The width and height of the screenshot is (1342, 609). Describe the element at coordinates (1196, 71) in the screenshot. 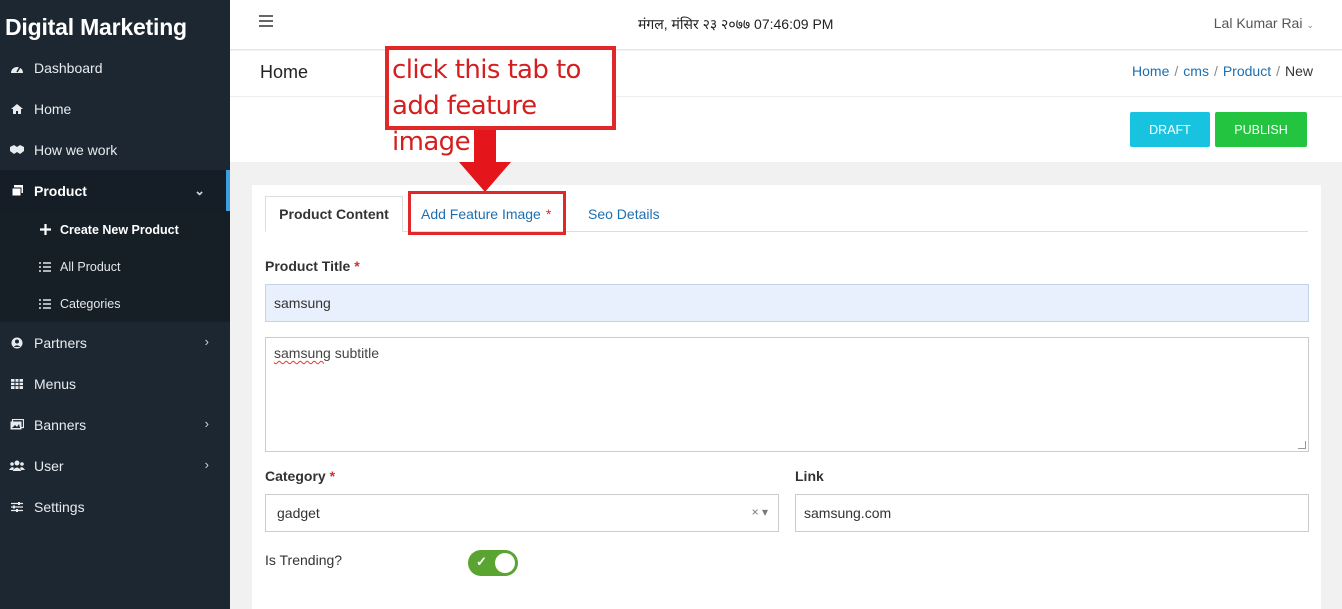

I see `breadcrumb-cms: cms` at that location.